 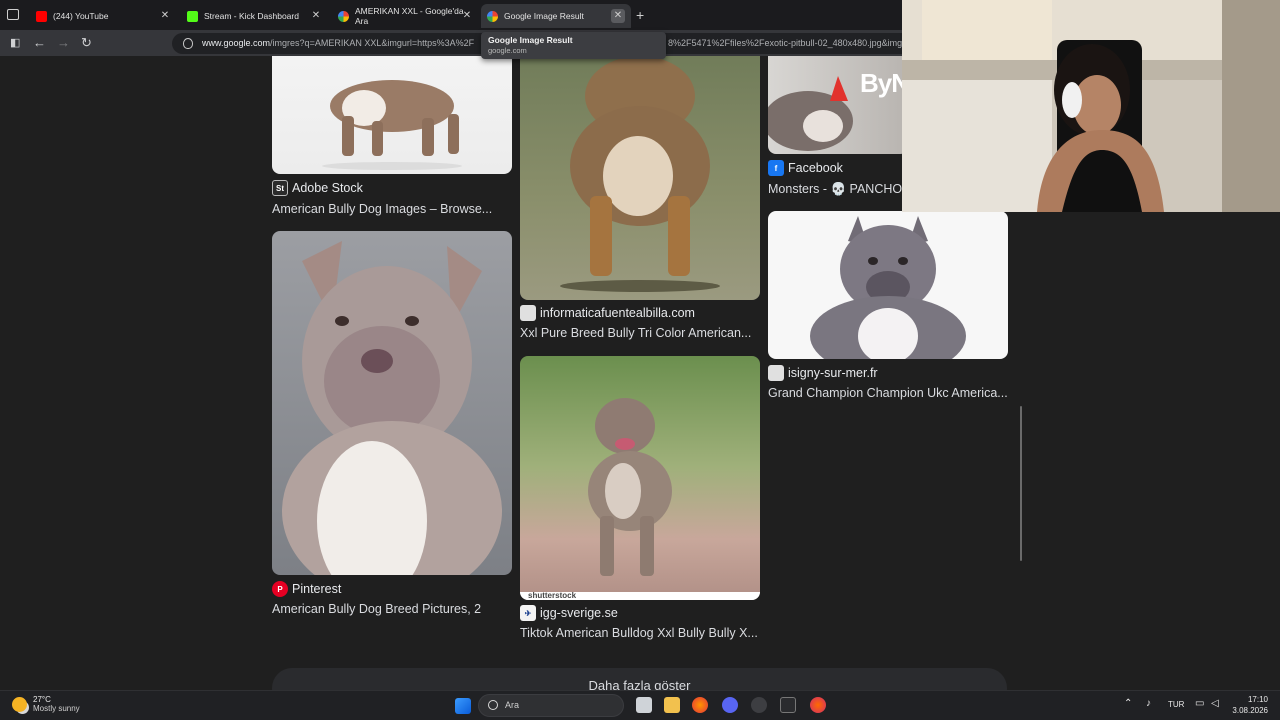 What do you see at coordinates (15, 43) in the screenshot?
I see `sidebar-icon: ◧` at bounding box center [15, 43].